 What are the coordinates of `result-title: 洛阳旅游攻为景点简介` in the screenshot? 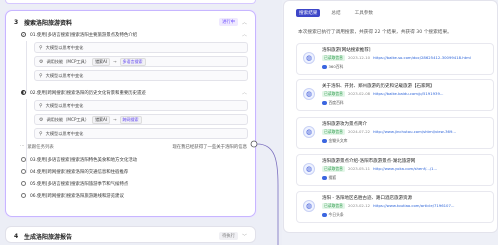 It's located at (405, 124).